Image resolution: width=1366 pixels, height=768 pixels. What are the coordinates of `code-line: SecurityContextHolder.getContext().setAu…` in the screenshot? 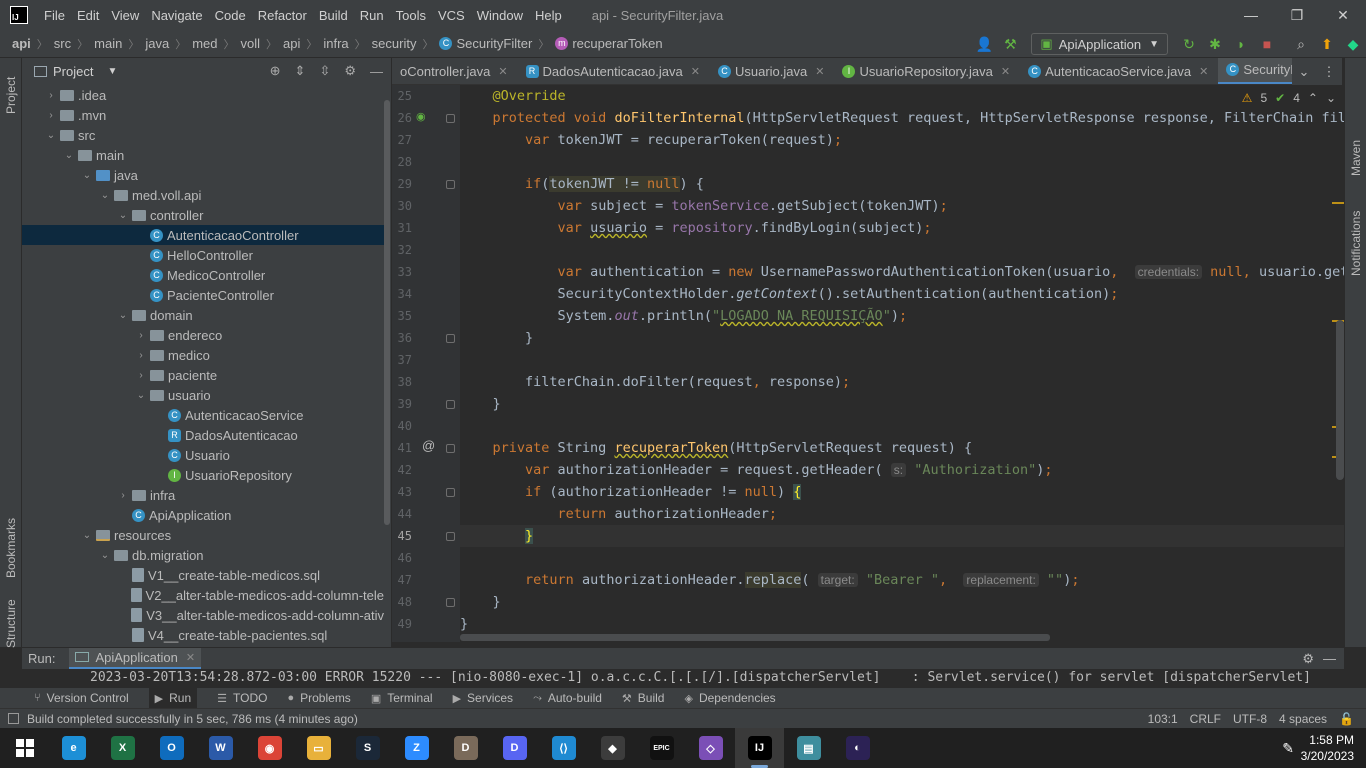 It's located at (789, 294).